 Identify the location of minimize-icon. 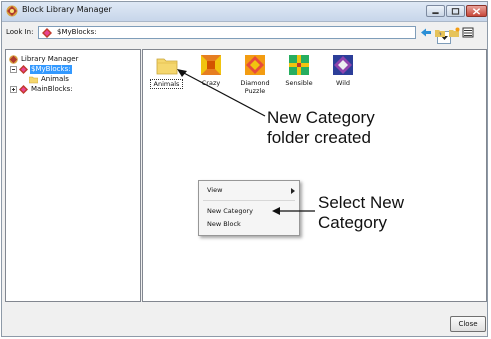
(435, 13).